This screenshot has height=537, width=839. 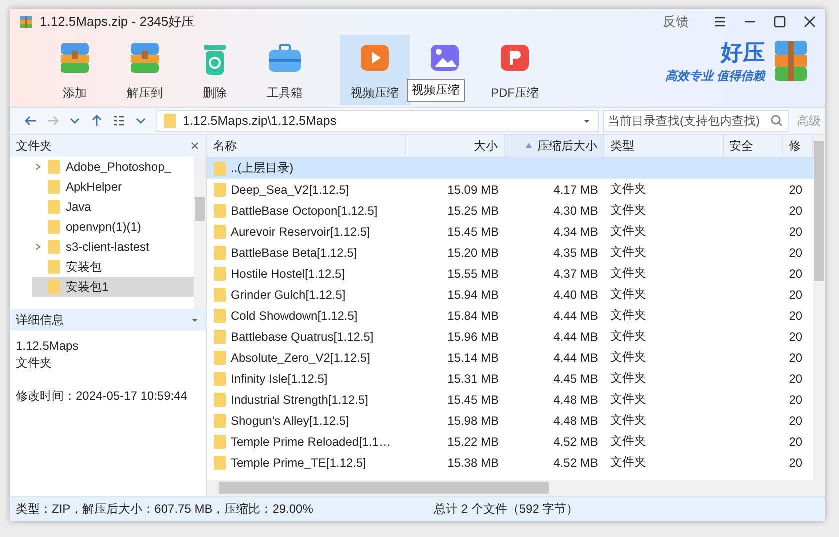 I want to click on file-row: BattleBase Beta[1.12.5] 15.20 MB 4.35 MB 文件夹 20, so click(x=510, y=252).